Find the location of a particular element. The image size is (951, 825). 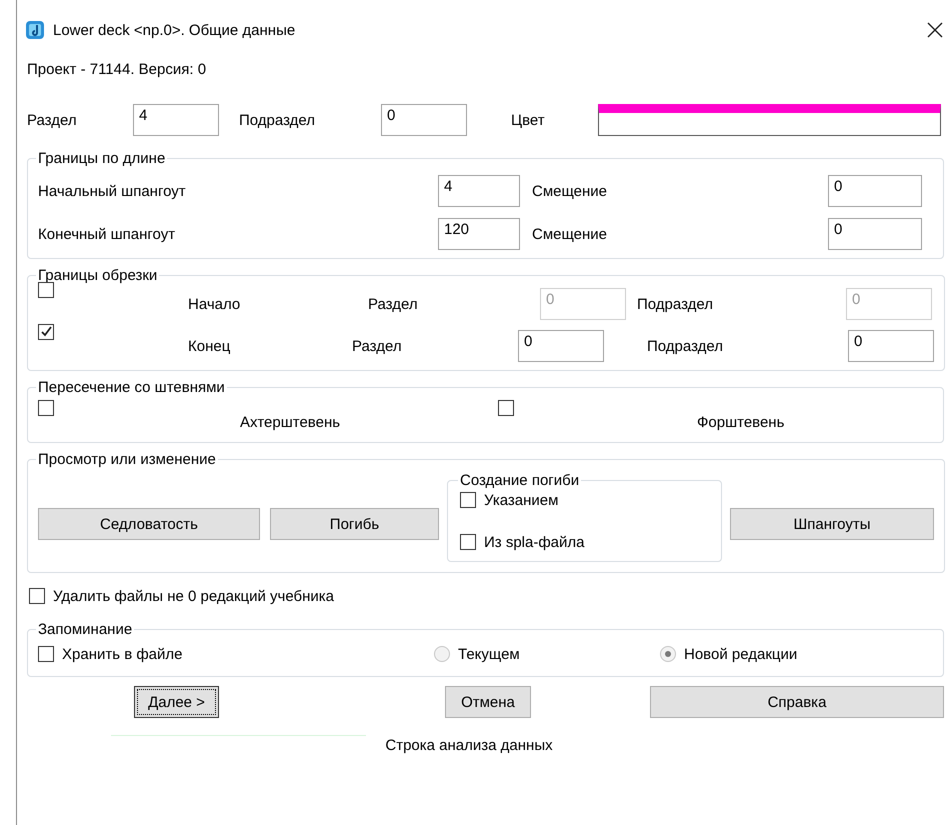

group-title: Границы по длине is located at coordinates (101, 158).